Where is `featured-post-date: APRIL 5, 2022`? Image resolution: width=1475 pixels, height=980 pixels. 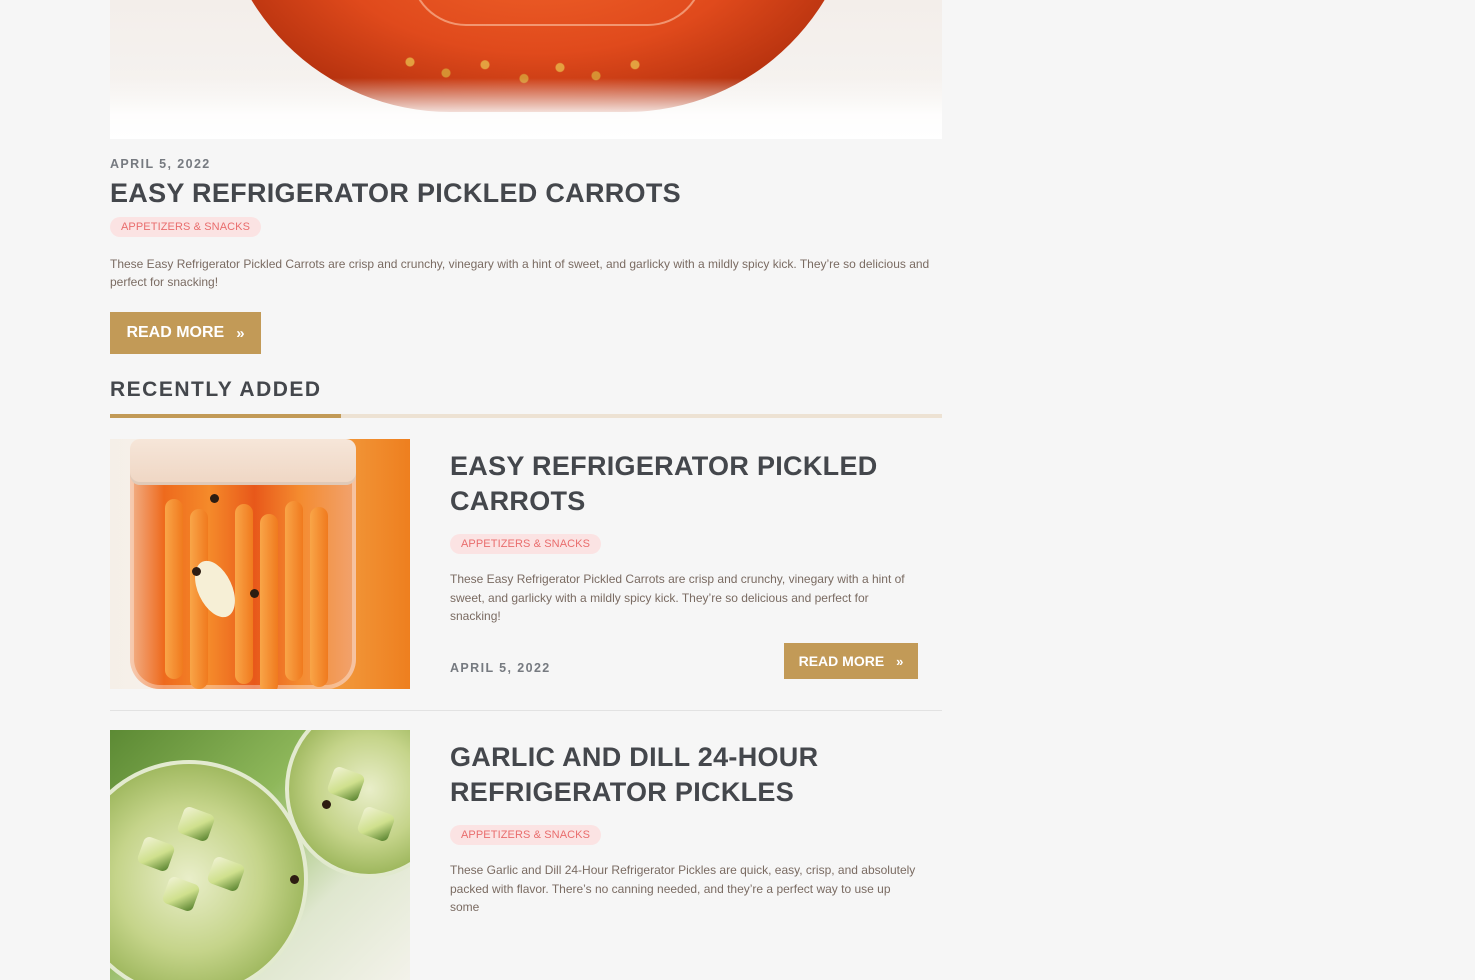 featured-post-date: APRIL 5, 2022 is located at coordinates (160, 164).